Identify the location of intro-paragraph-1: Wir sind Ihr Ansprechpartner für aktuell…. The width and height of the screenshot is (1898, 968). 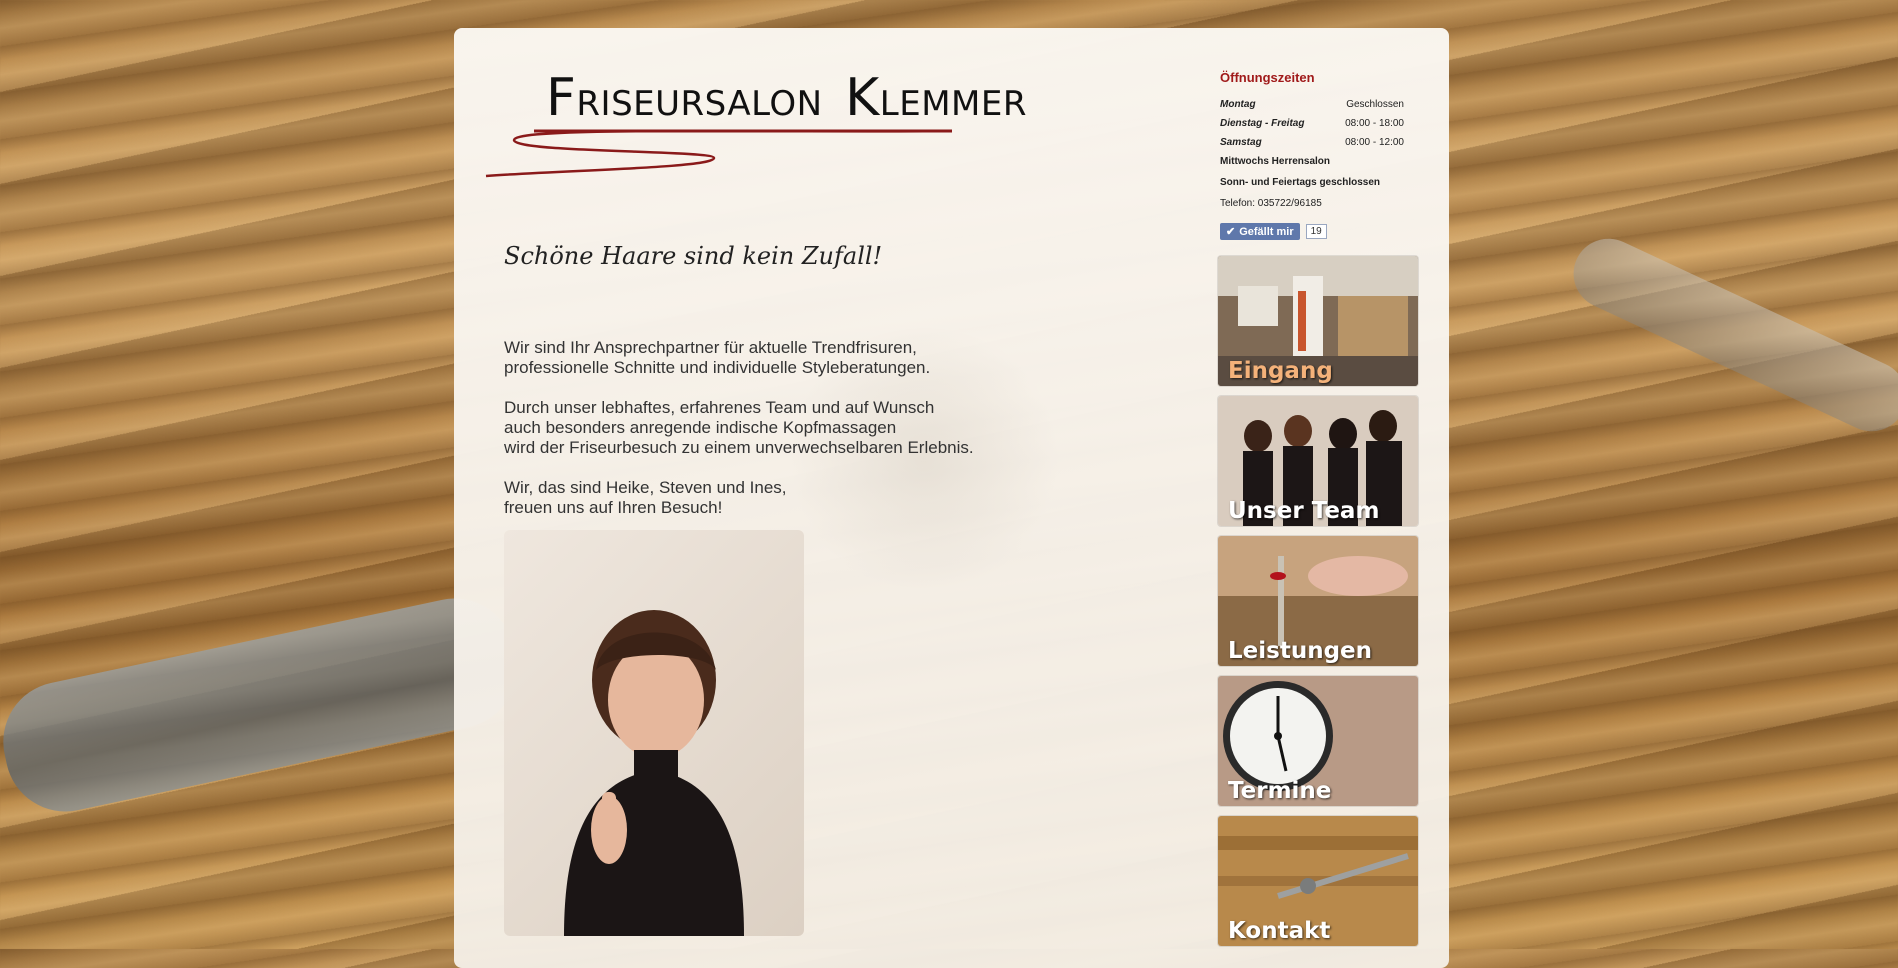
(717, 357).